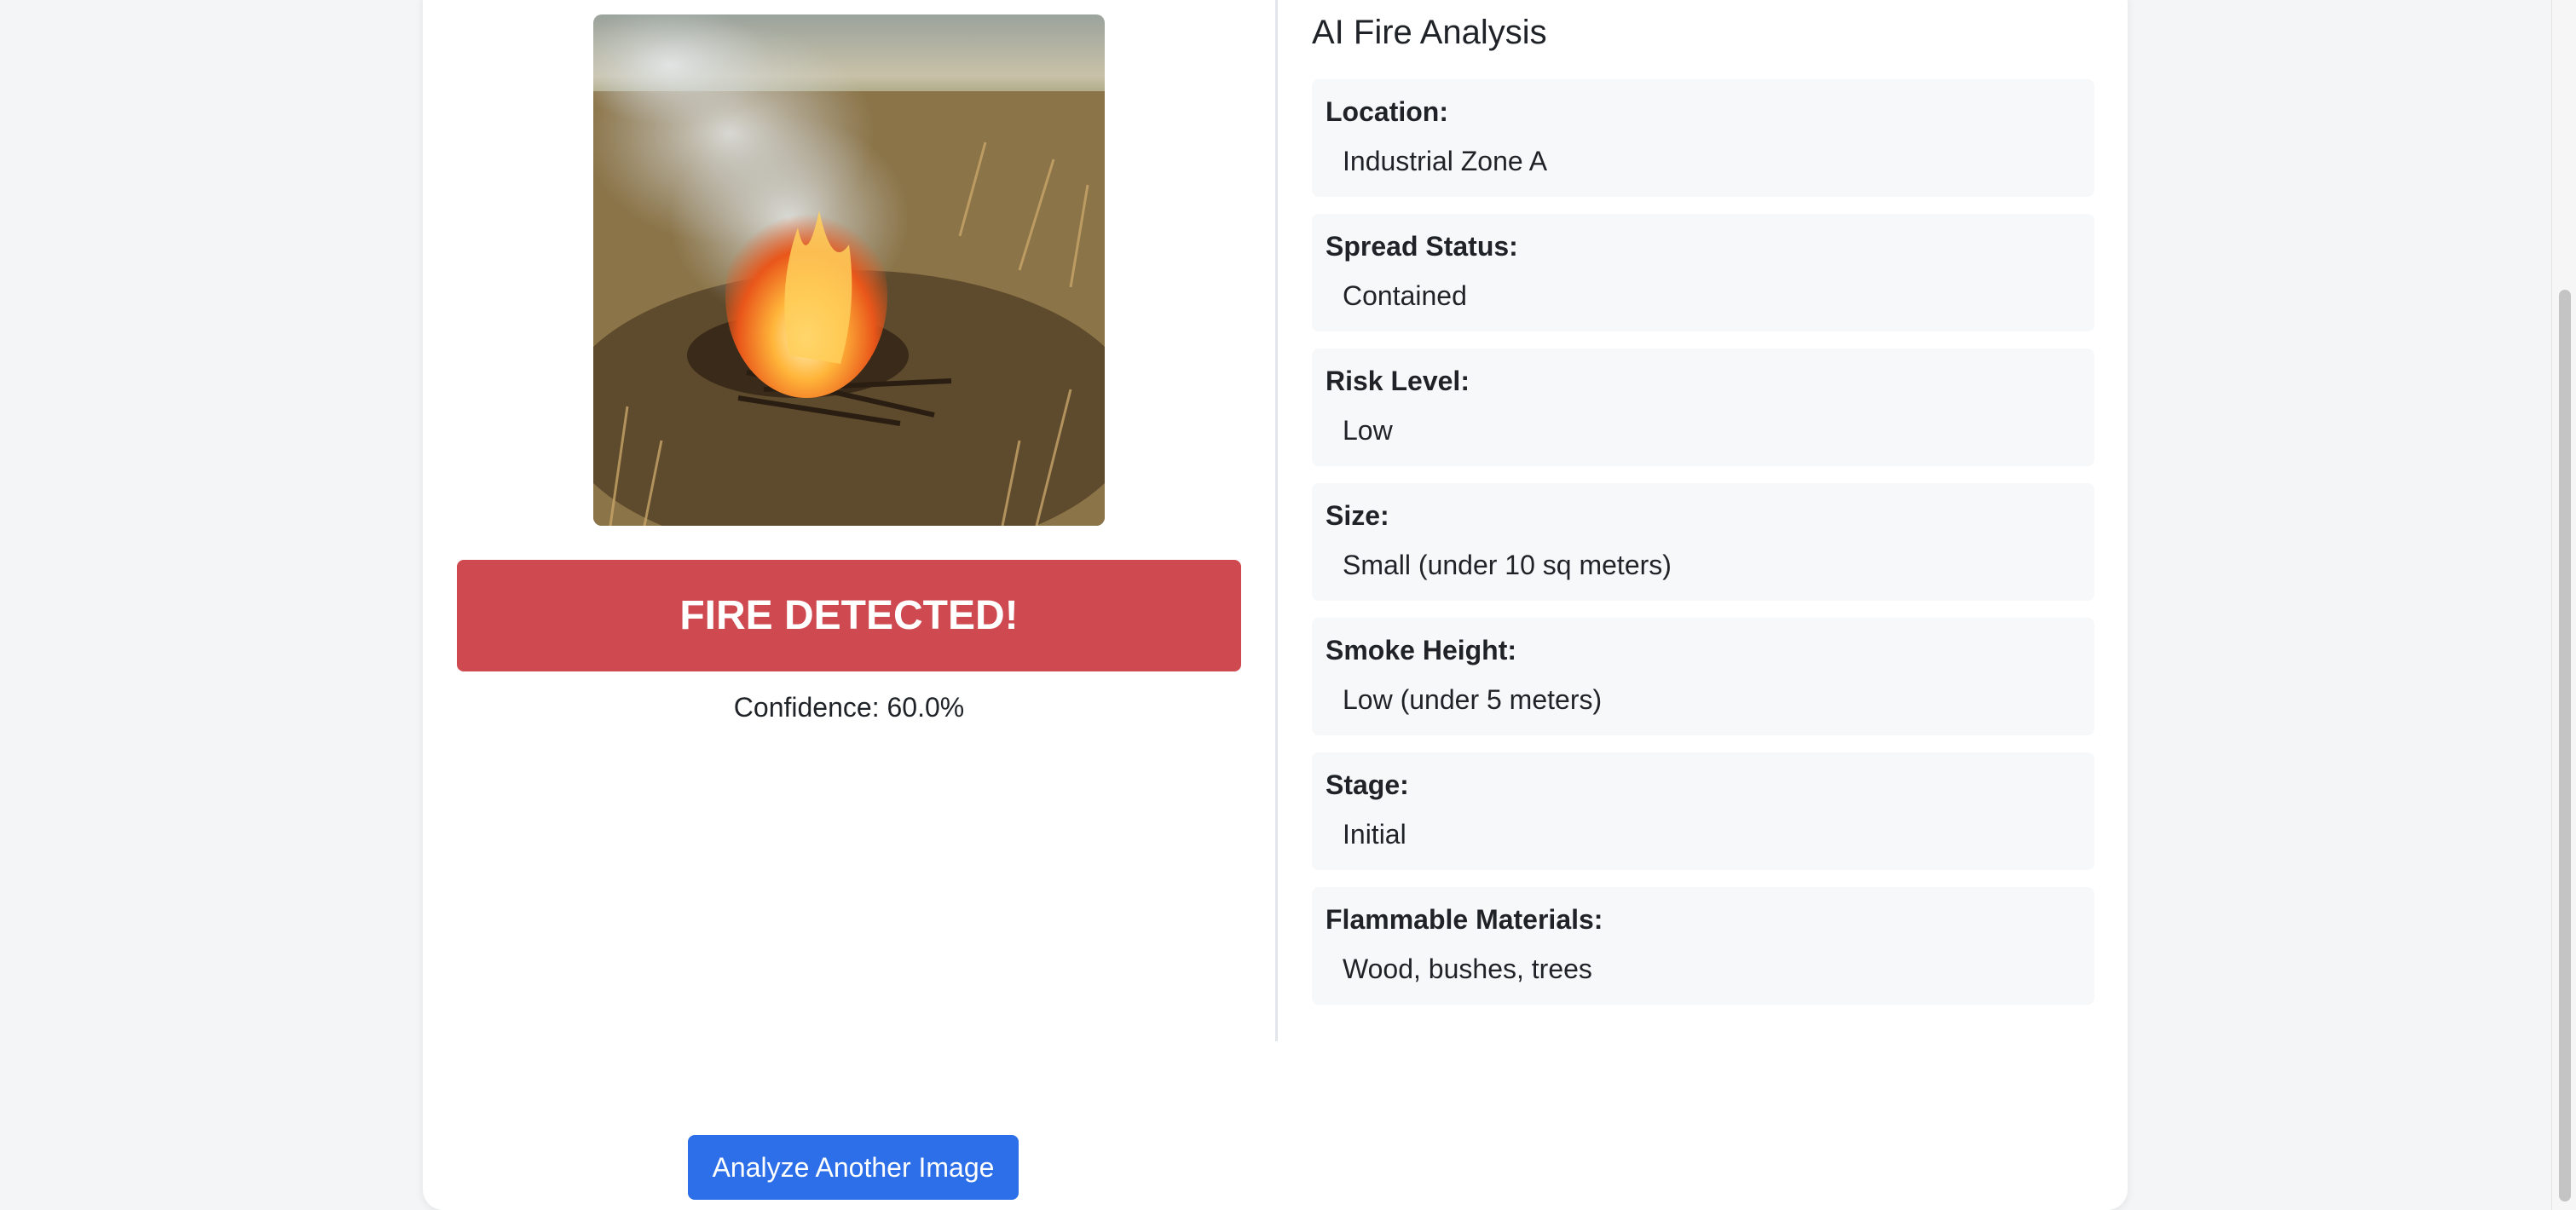 Image resolution: width=2576 pixels, height=1210 pixels. I want to click on field-size: Size: Small (under 10 sq meters), so click(1703, 542).